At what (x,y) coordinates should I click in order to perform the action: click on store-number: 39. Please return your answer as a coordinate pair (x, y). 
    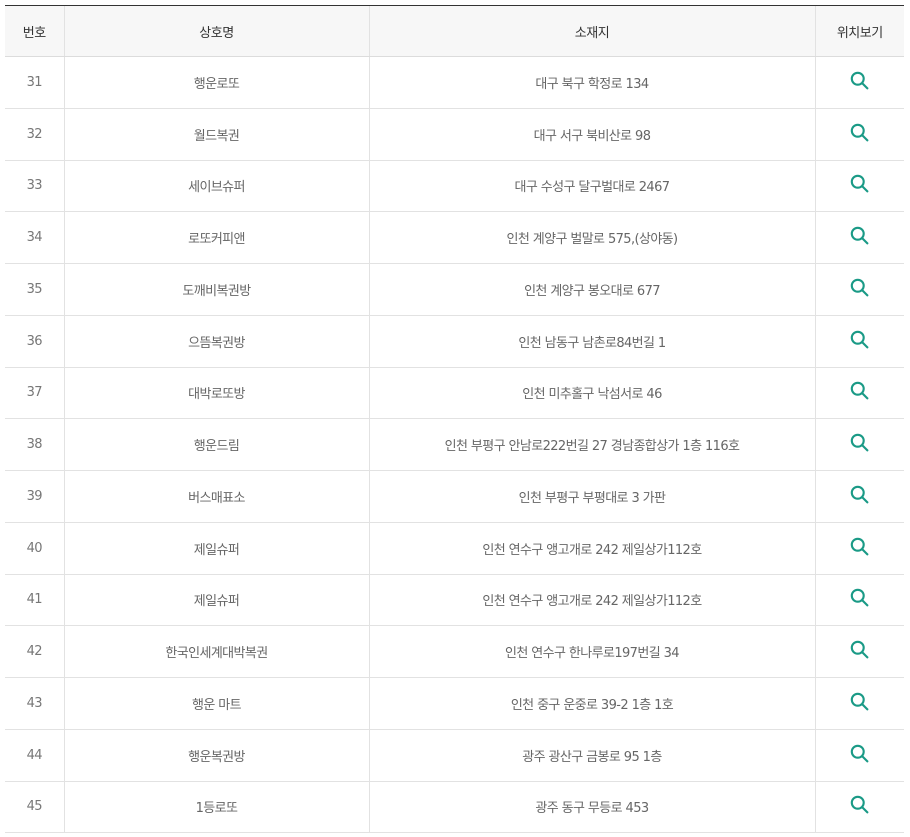
    Looking at the image, I should click on (34, 496).